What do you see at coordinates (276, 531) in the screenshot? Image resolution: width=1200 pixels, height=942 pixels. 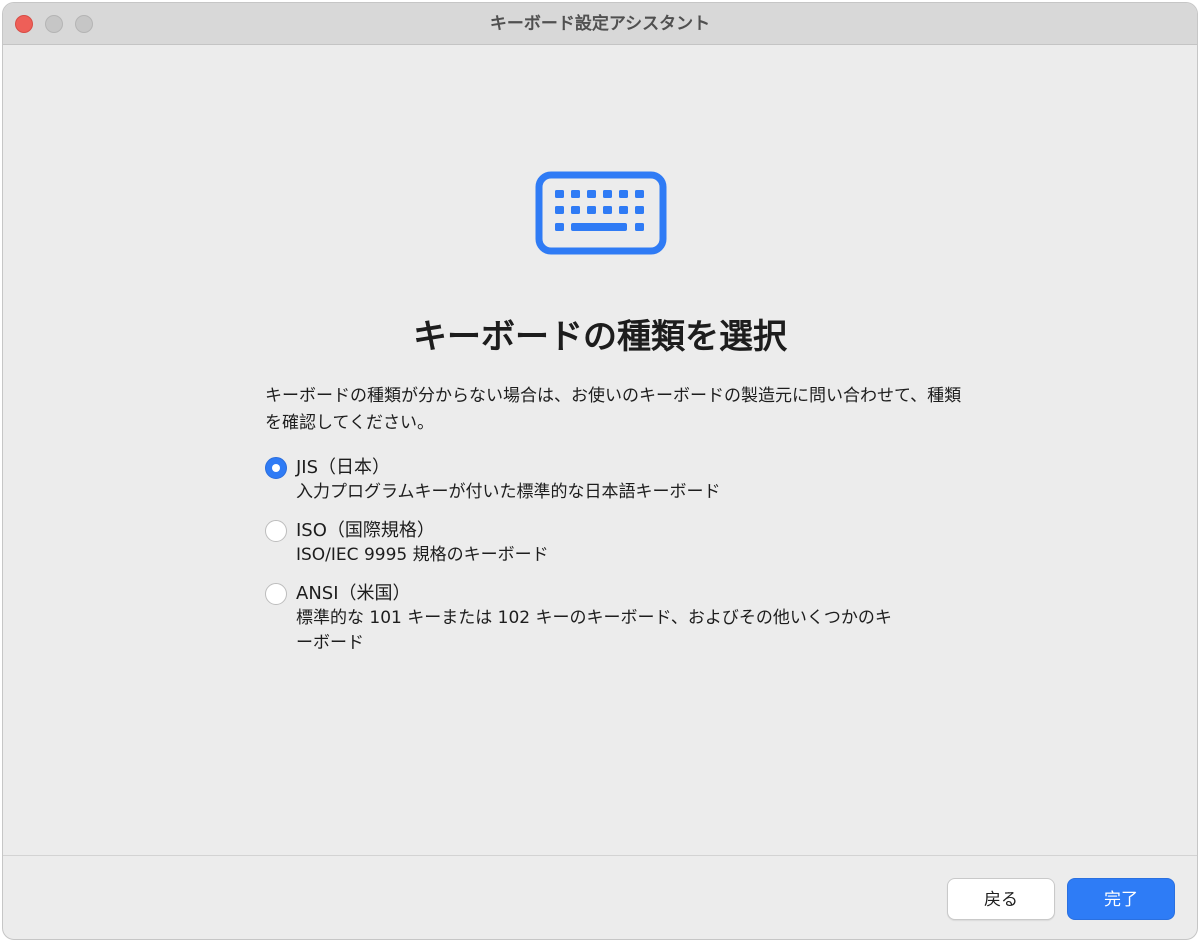 I see `radio-iso` at bounding box center [276, 531].